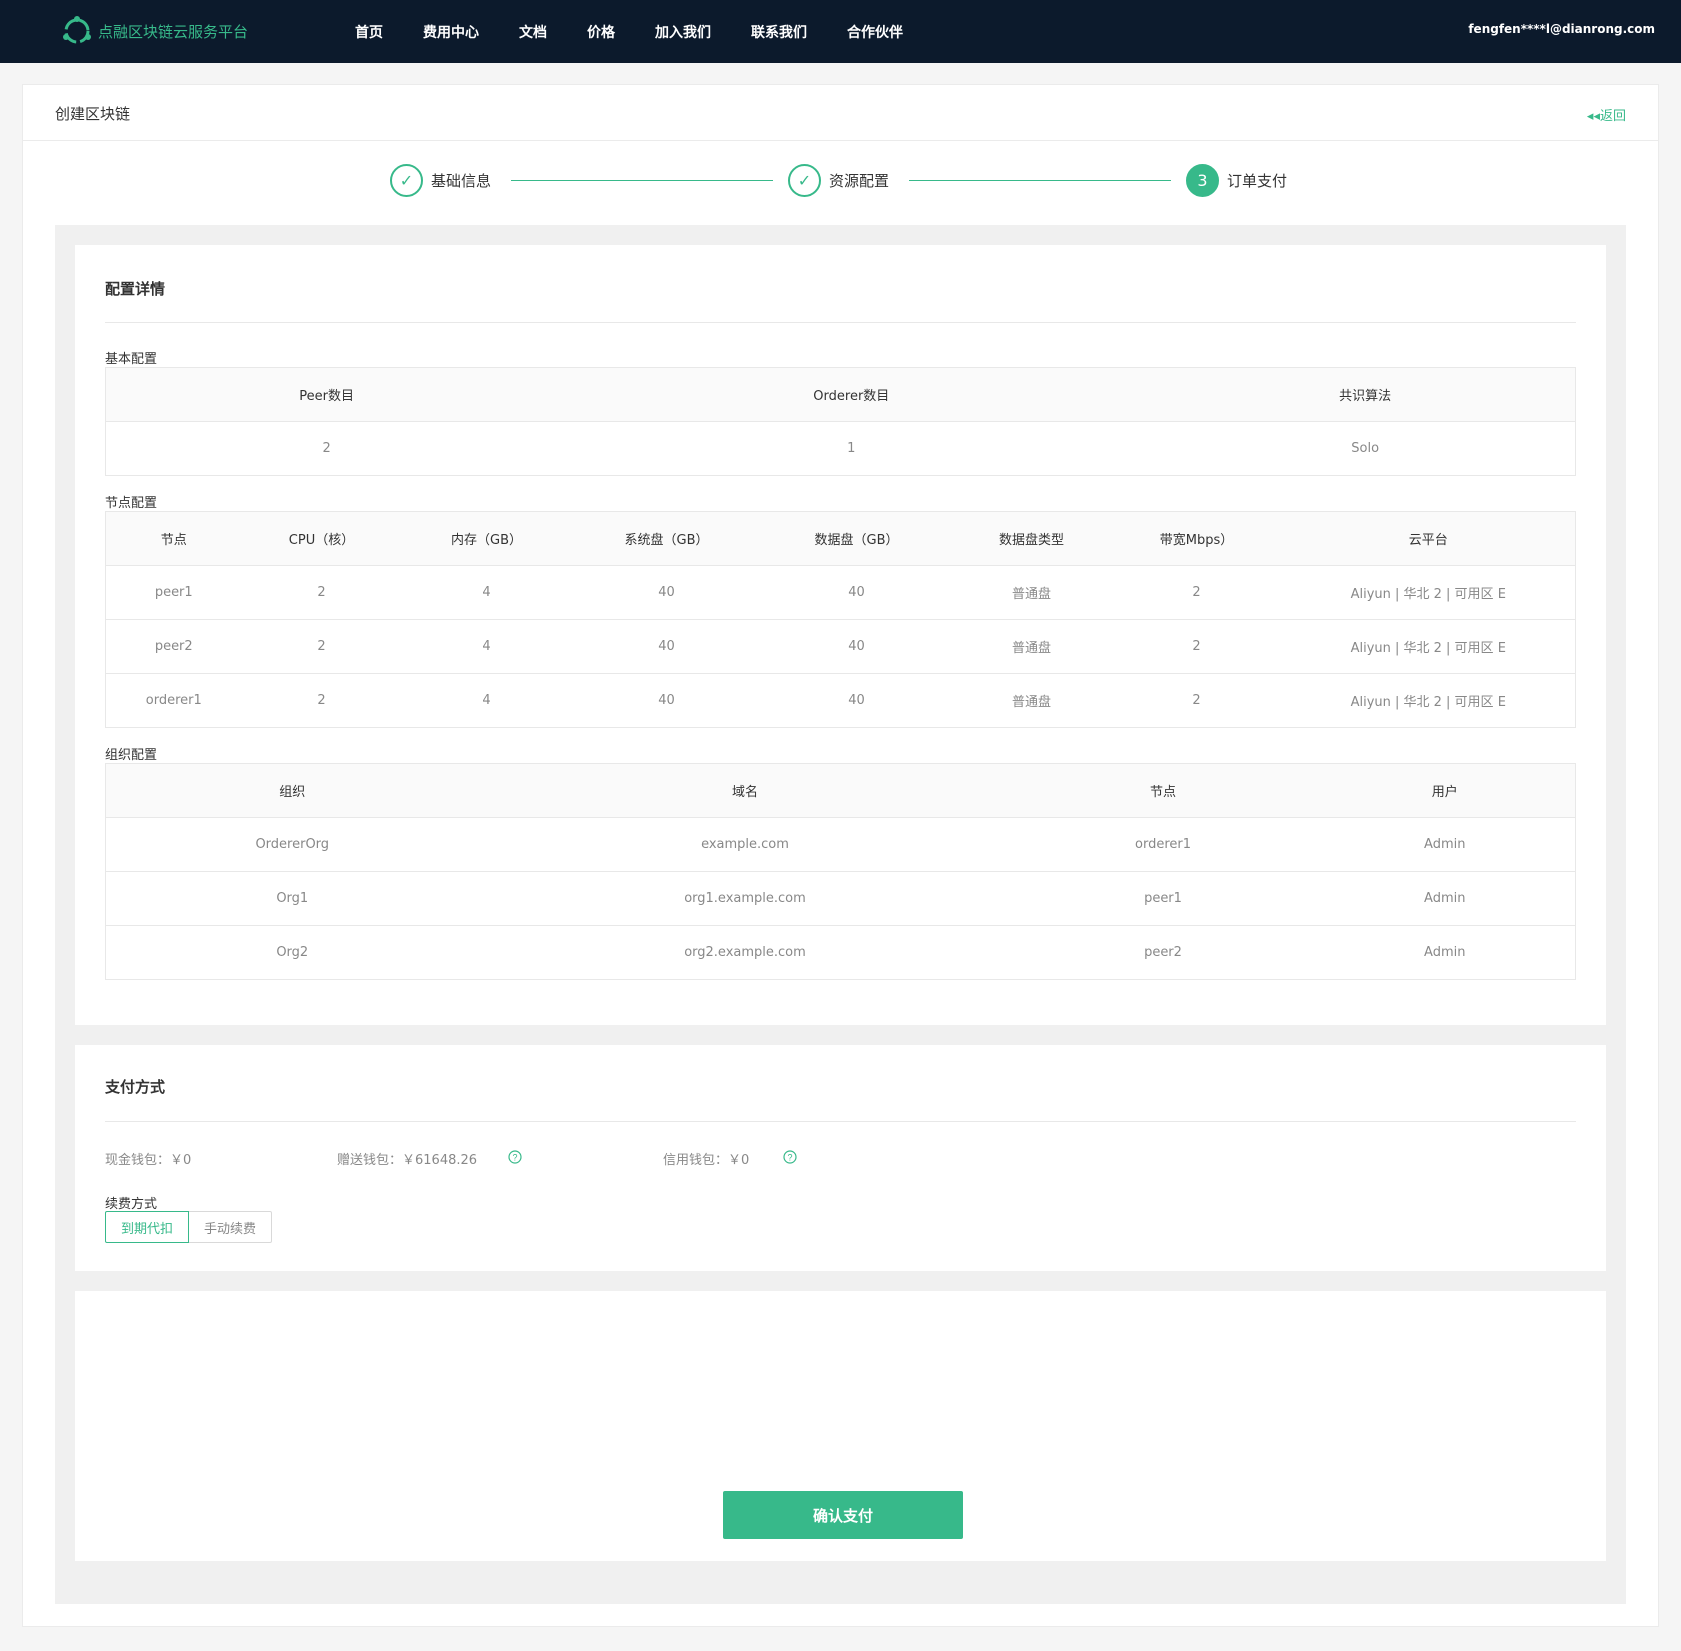 This screenshot has width=1681, height=1651. I want to click on nav-item-pricing: 价格, so click(601, 32).